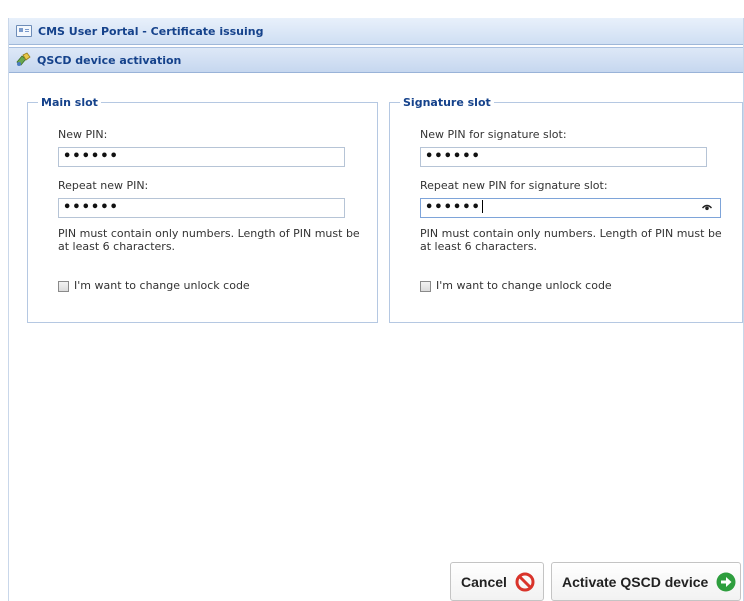 Image resolution: width=744 pixels, height=601 pixels. Describe the element at coordinates (109, 60) in the screenshot. I see `panel-title: QSCD device activation` at that location.